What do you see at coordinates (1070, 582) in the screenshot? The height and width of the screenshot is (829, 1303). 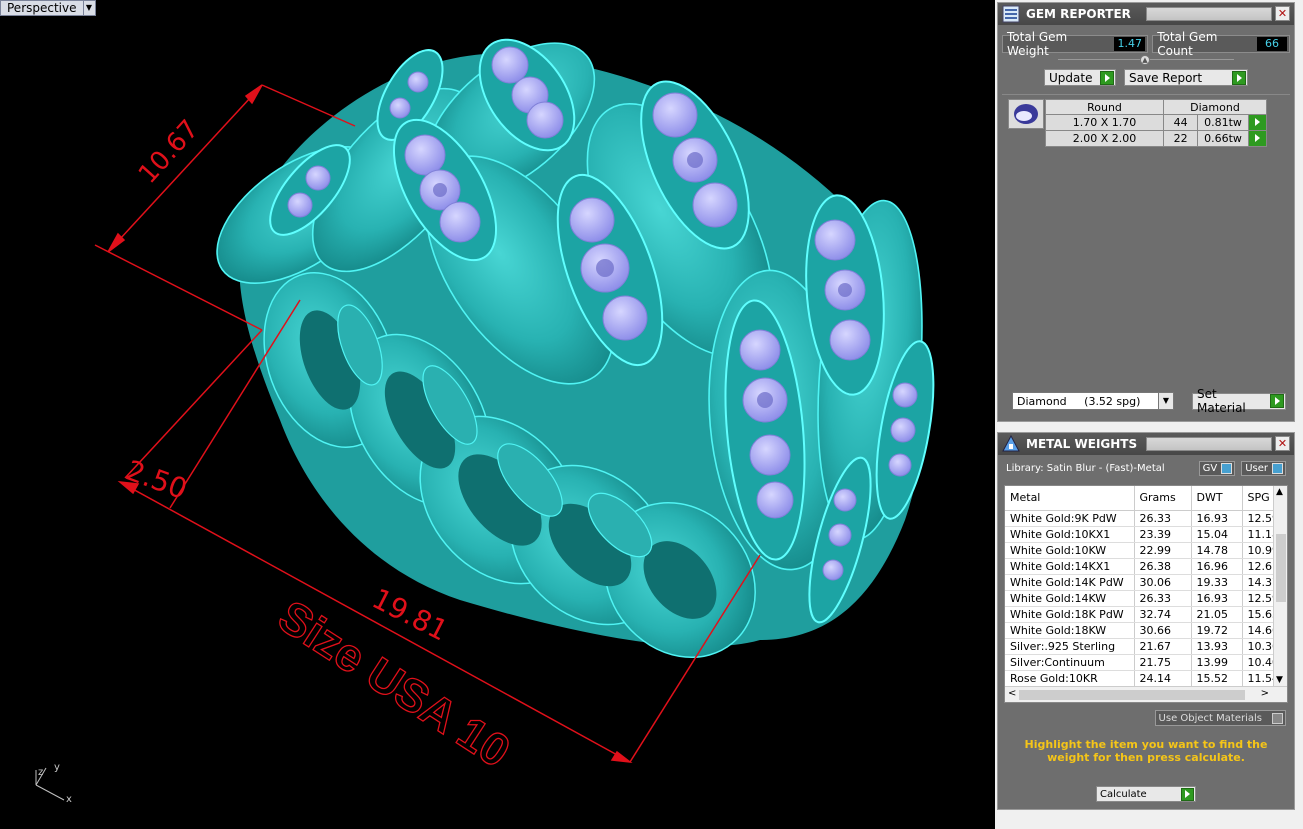 I see `metal-name: White Gold:14K PdW` at bounding box center [1070, 582].